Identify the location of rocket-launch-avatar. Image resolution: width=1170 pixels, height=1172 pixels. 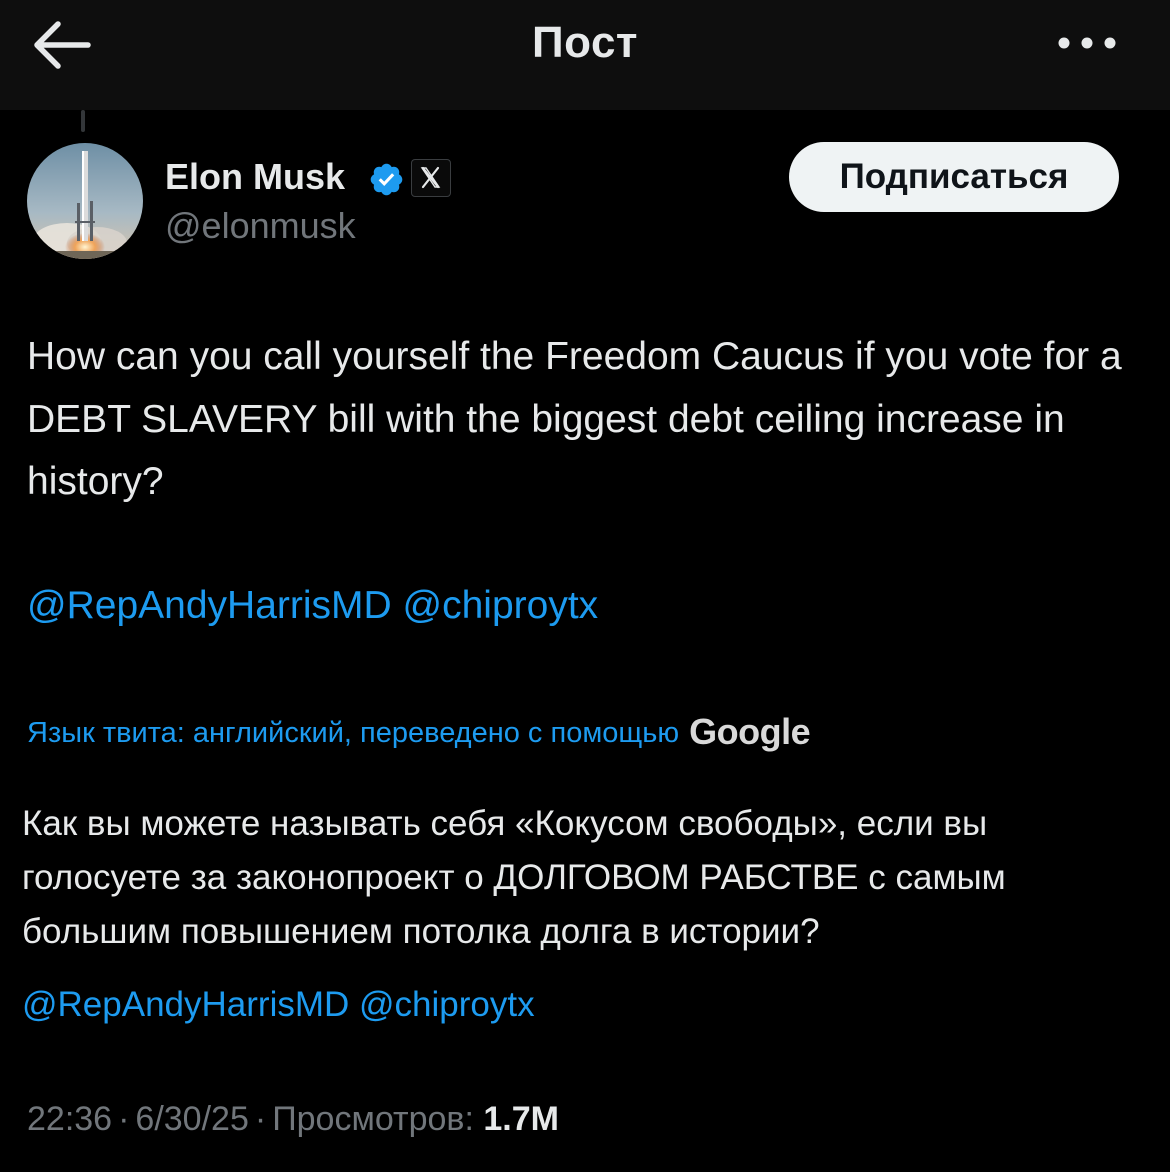
(85, 201).